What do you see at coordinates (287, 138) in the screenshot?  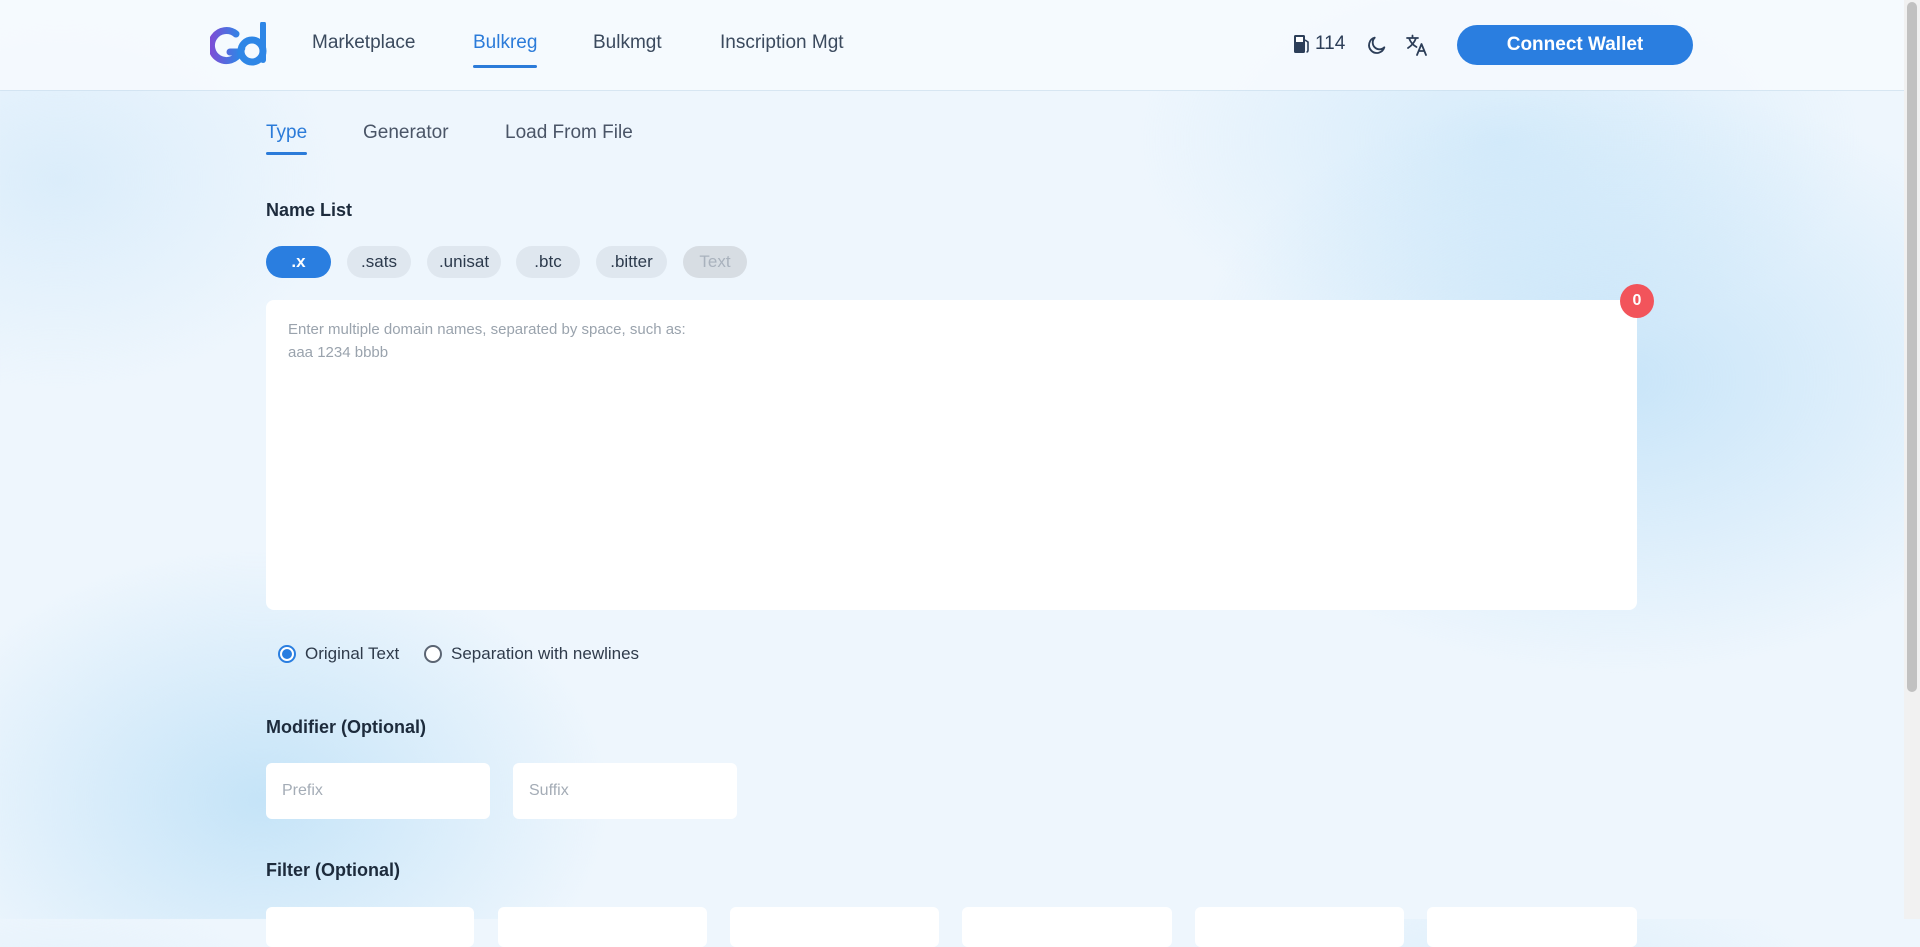 I see `tab-type: Type` at bounding box center [287, 138].